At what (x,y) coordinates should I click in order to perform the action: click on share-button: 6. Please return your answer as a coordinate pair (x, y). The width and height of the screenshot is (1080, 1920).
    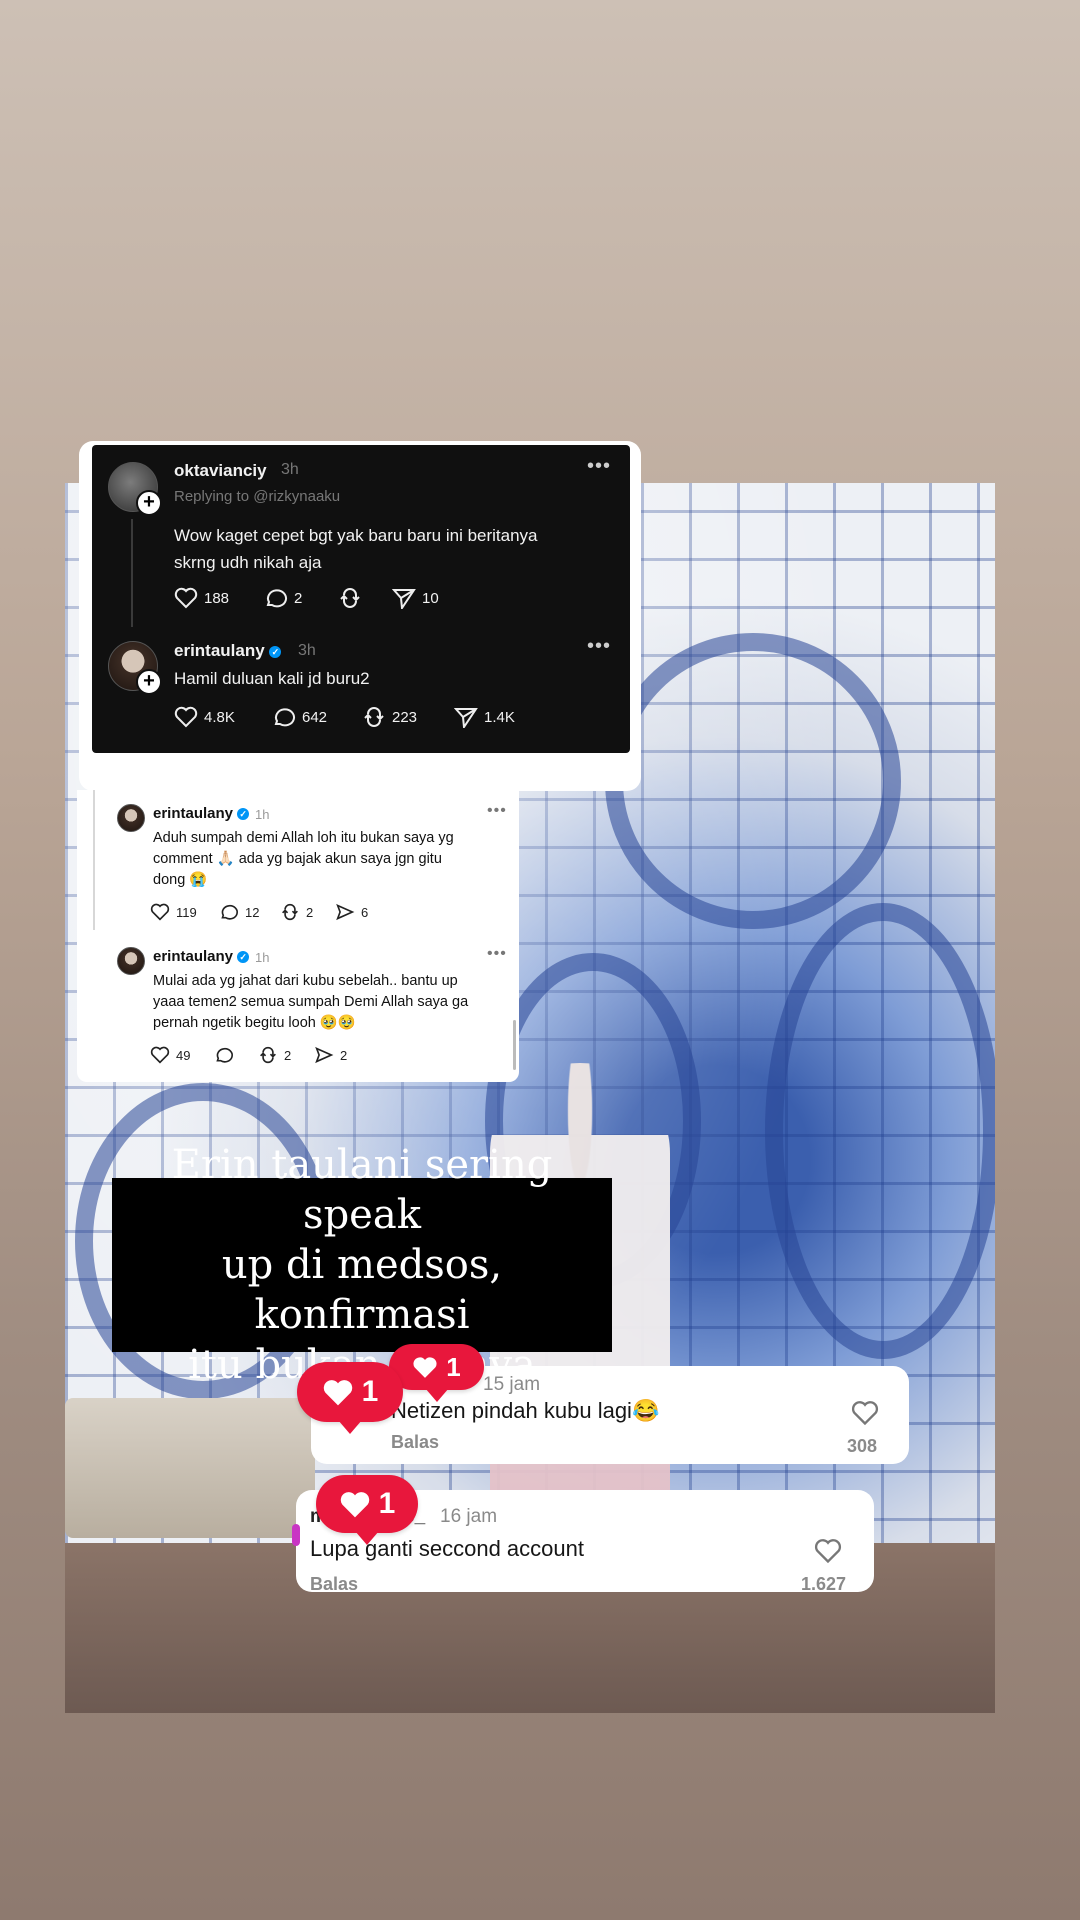
    Looking at the image, I should click on (351, 912).